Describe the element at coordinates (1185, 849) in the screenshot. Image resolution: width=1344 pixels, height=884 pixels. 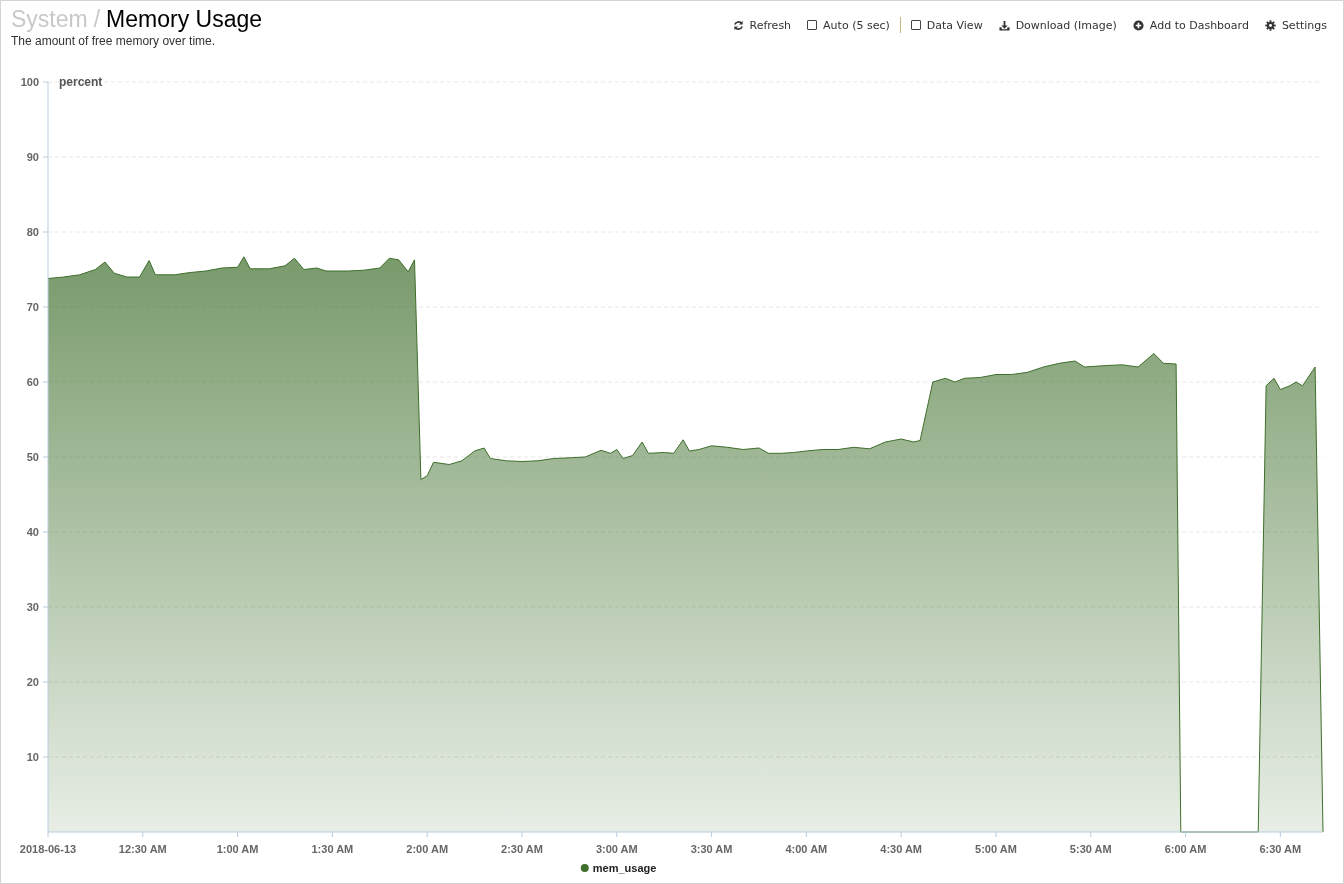
I see `x-axis-label: 6:00 AM` at that location.